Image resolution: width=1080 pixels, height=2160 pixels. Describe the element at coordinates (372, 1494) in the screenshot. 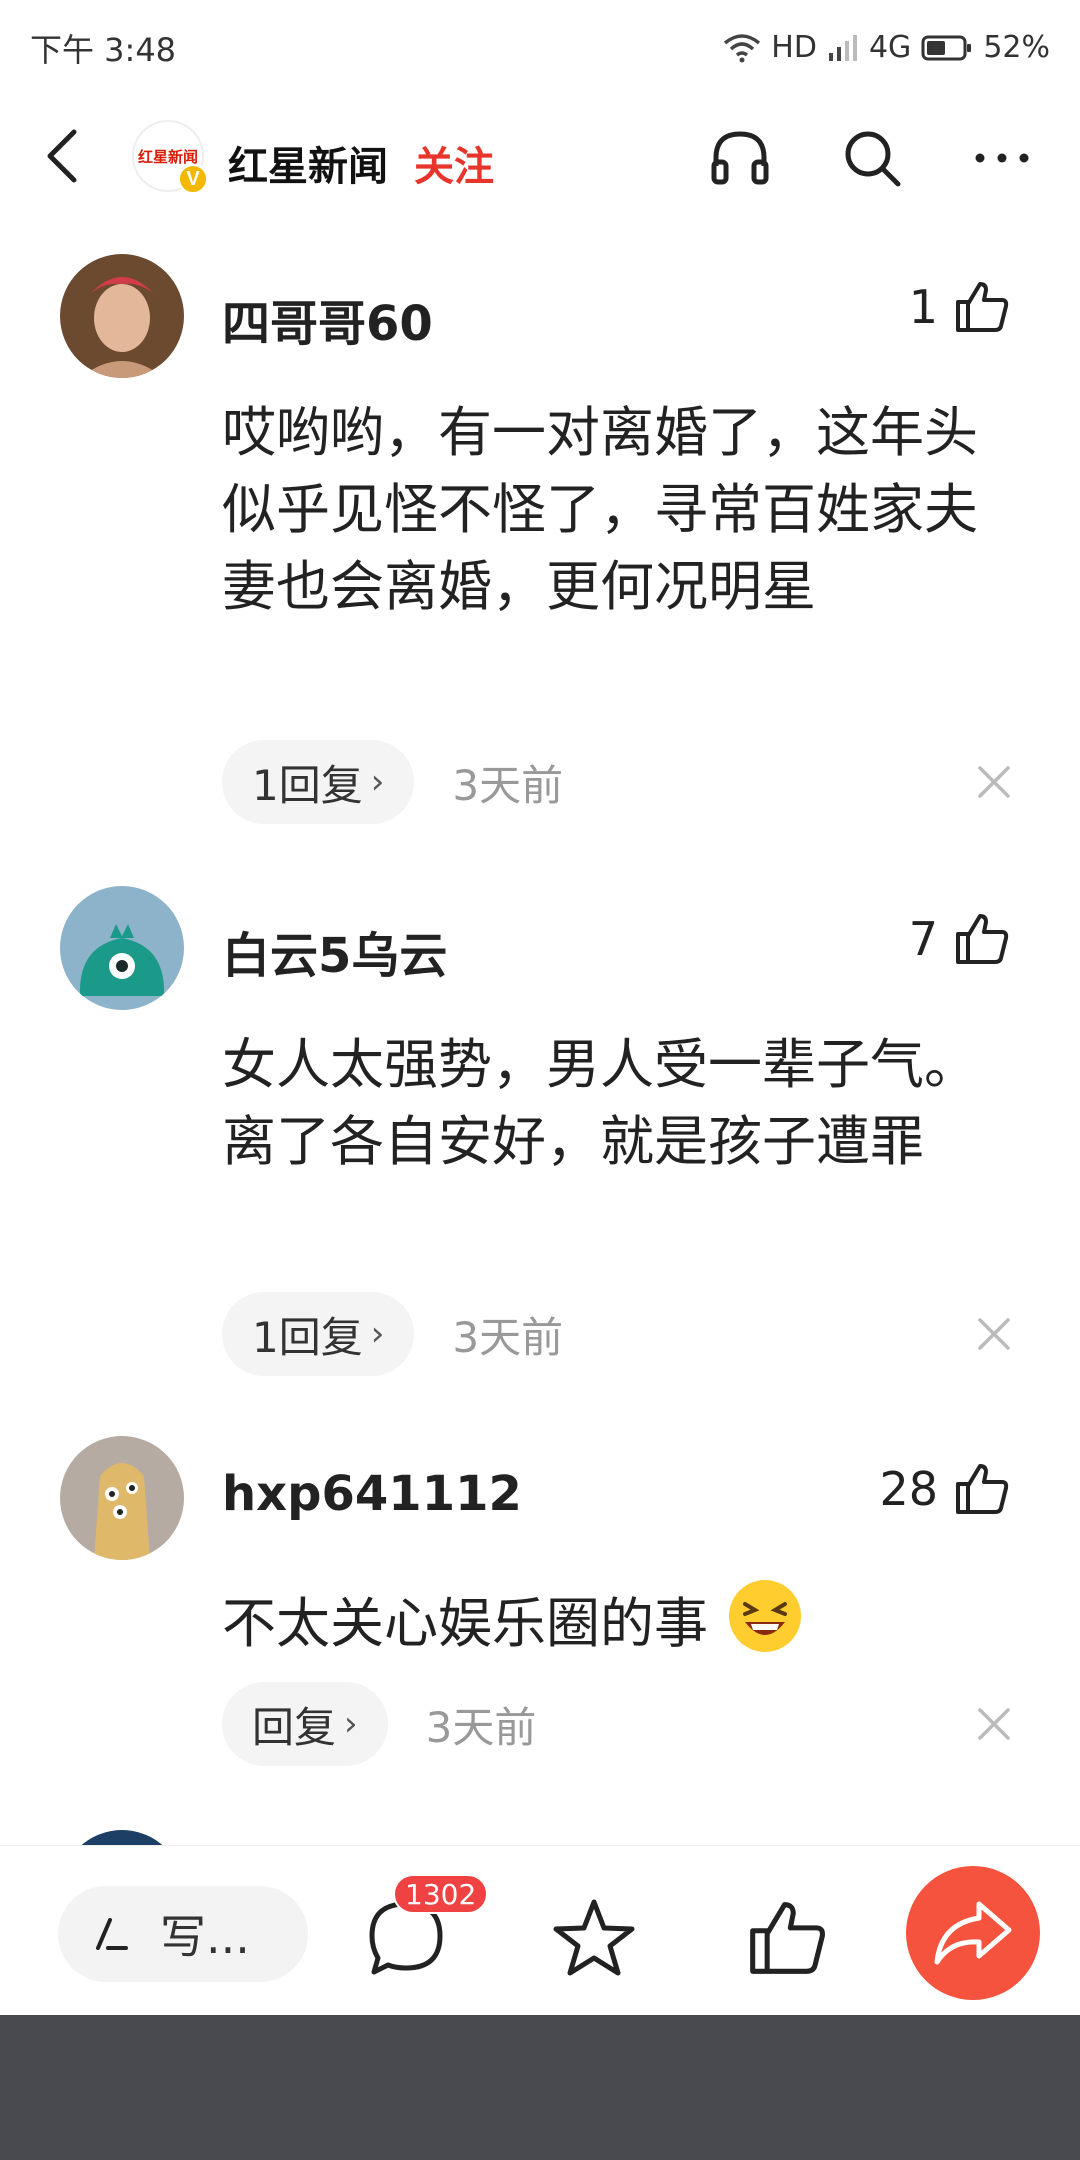

I see `username: hxp641112` at that location.